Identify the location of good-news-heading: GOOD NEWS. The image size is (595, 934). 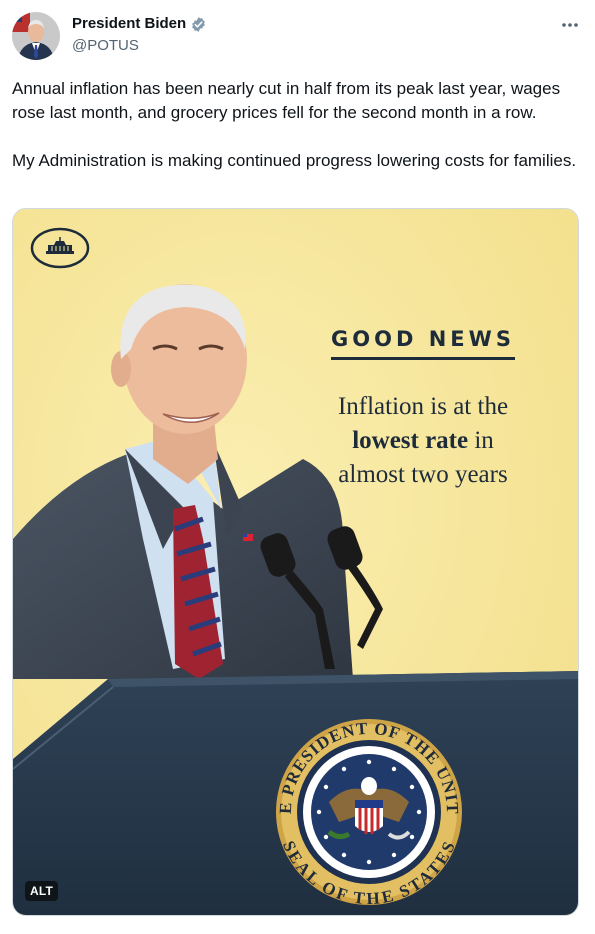
(423, 343).